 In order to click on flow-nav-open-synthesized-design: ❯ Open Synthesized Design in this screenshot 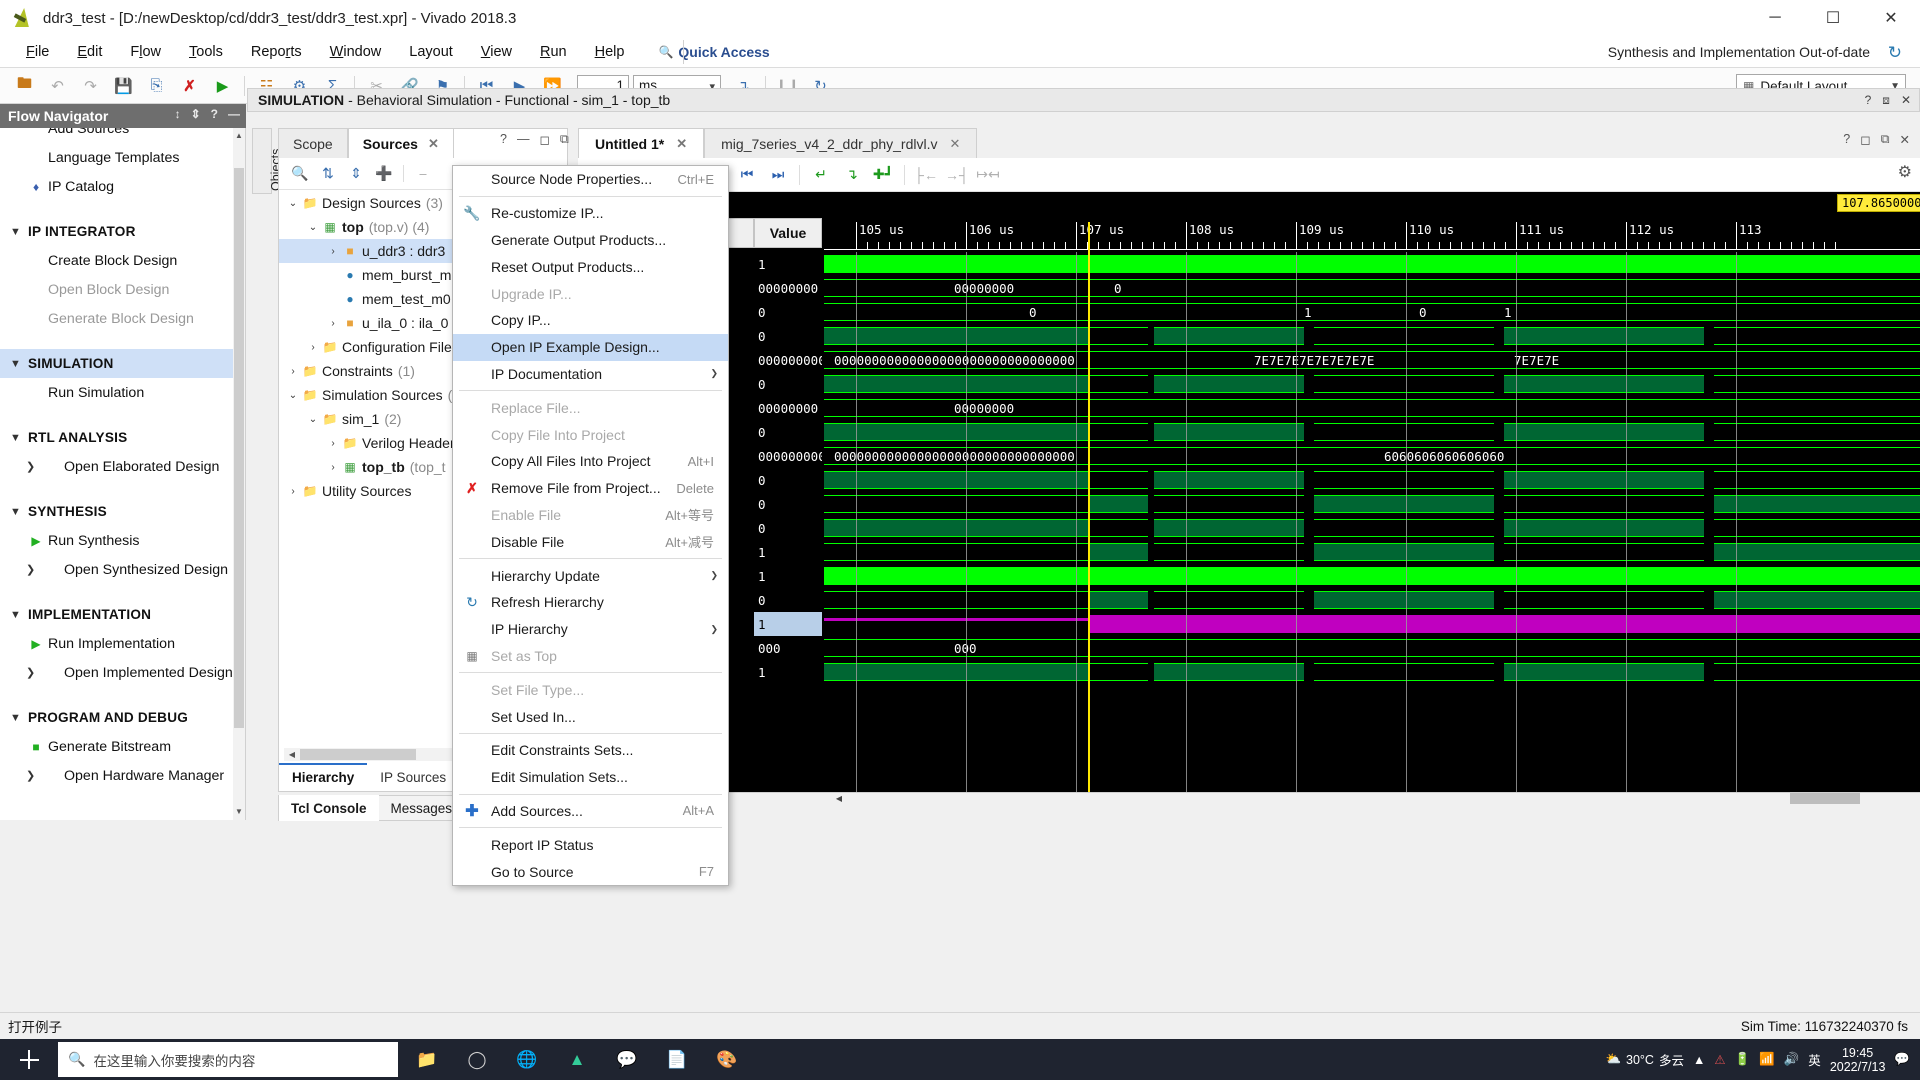, I will do `click(122, 569)`.